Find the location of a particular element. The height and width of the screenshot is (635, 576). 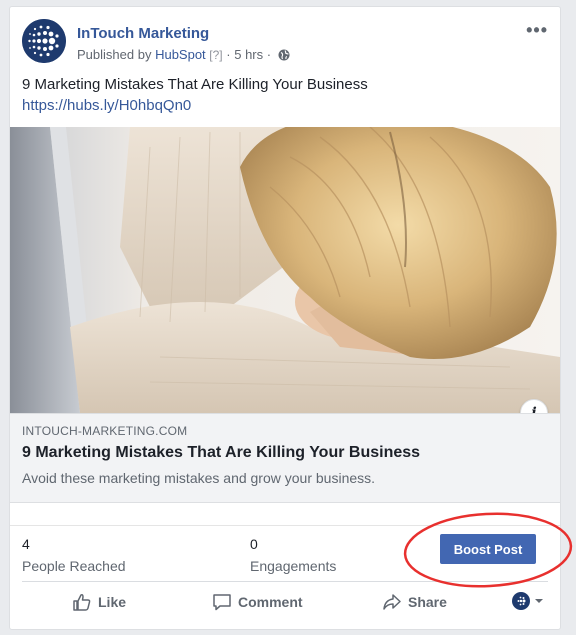

page-avatar is located at coordinates (44, 41).